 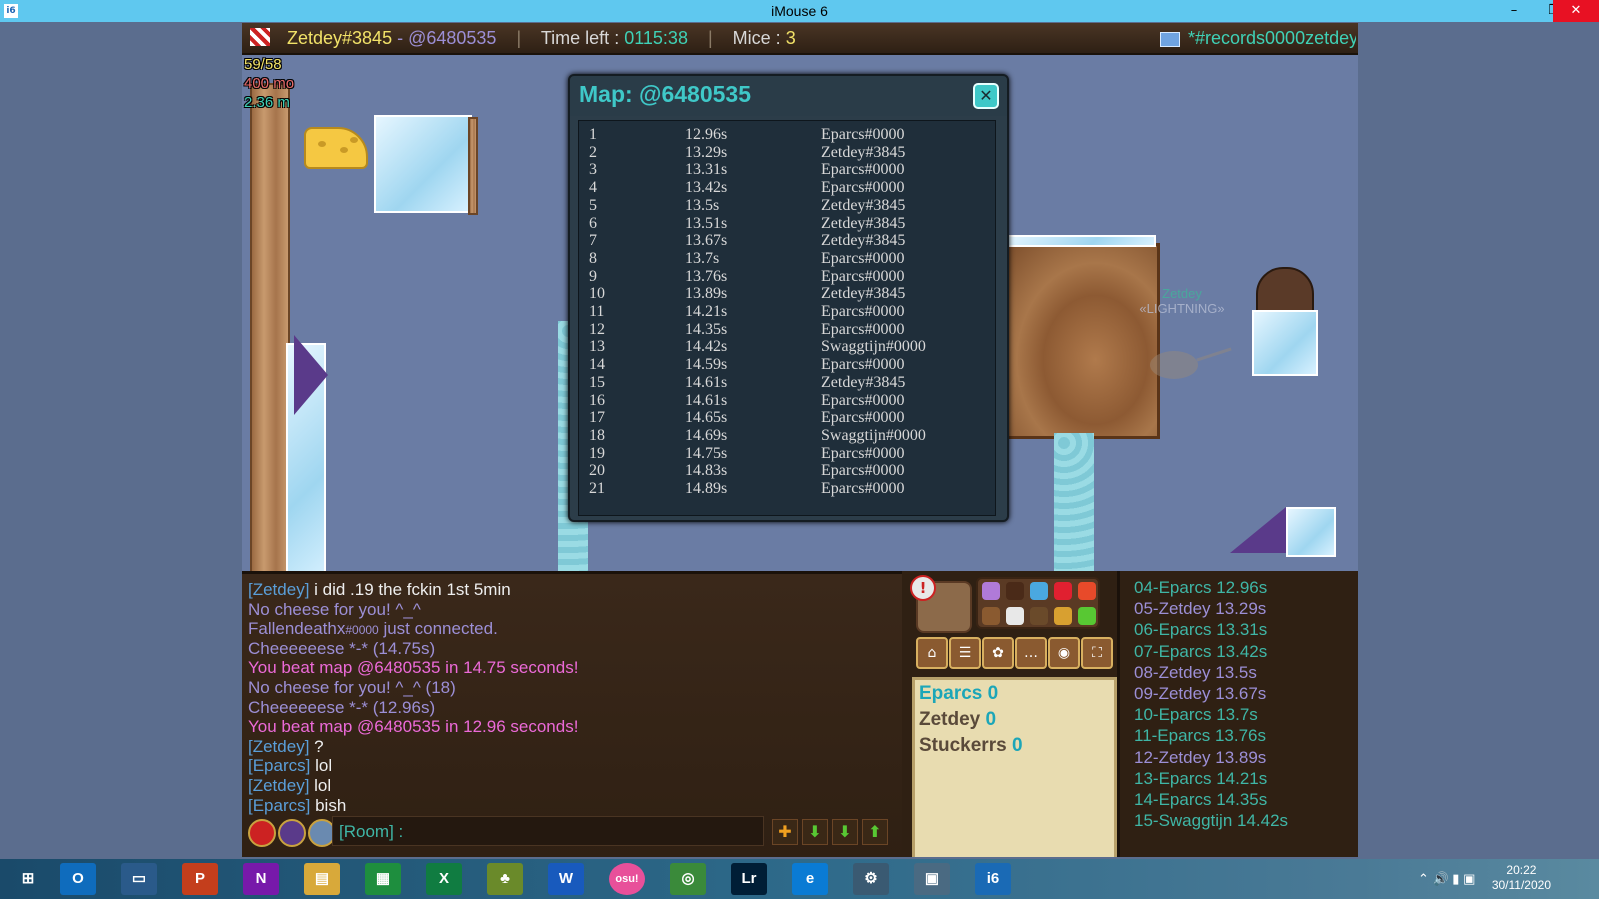 I want to click on record-row: 16 14.61s Eparcs#0000, so click(x=787, y=401).